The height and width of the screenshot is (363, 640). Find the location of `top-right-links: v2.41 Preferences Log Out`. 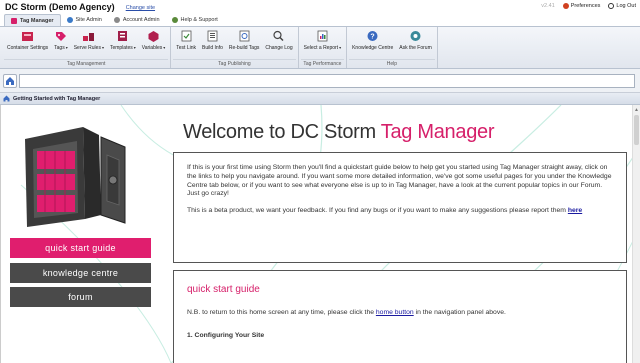

top-right-links: v2.41 Preferences Log Out is located at coordinates (588, 6).